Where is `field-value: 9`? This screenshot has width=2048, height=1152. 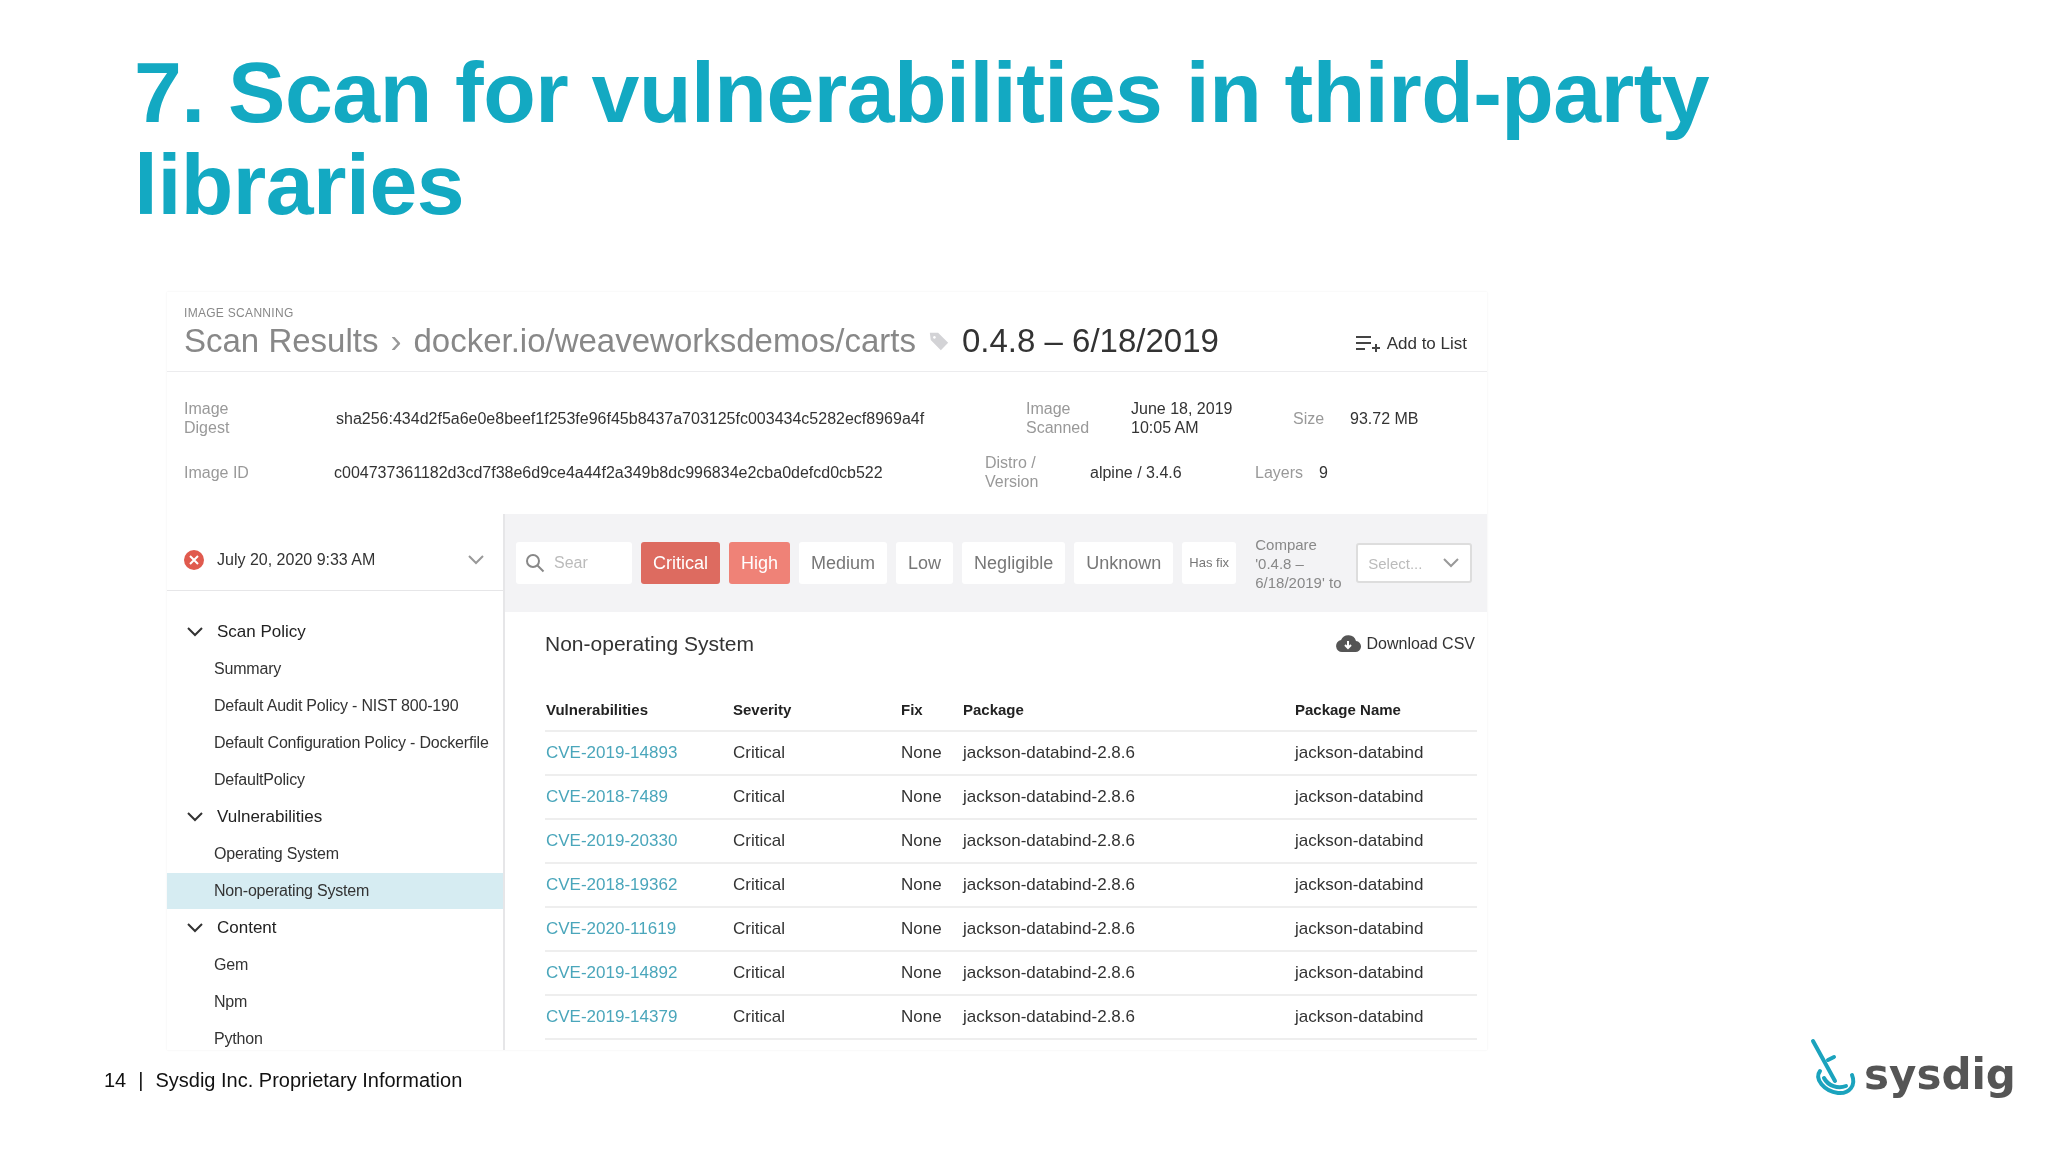
field-value: 9 is located at coordinates (1323, 472).